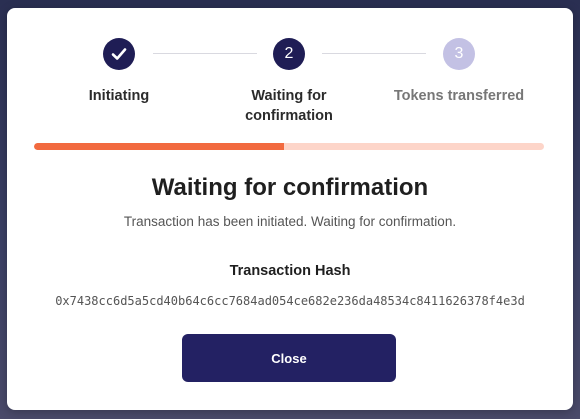 Image resolution: width=580 pixels, height=419 pixels. What do you see at coordinates (119, 96) in the screenshot?
I see `step-1-label: Initiating` at bounding box center [119, 96].